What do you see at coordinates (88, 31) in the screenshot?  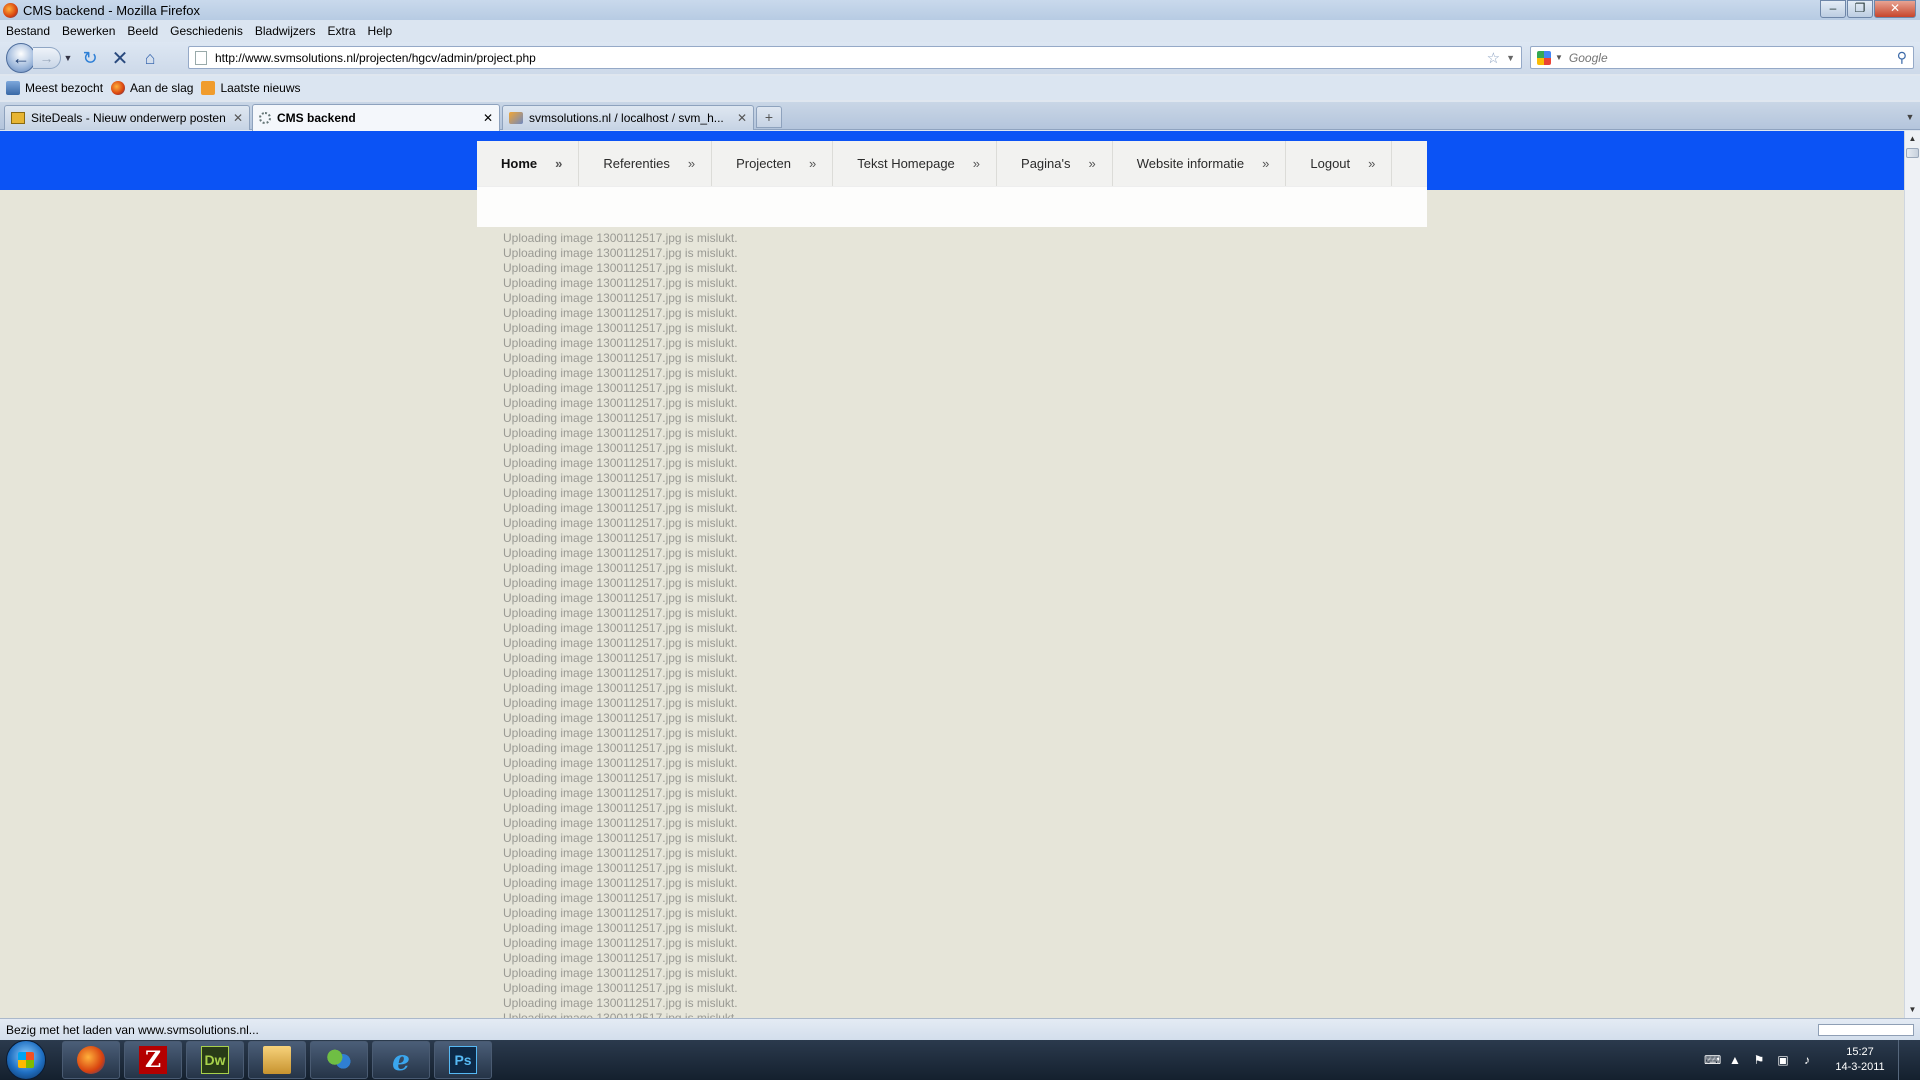 I see `menu-bewerken: Bewerken` at bounding box center [88, 31].